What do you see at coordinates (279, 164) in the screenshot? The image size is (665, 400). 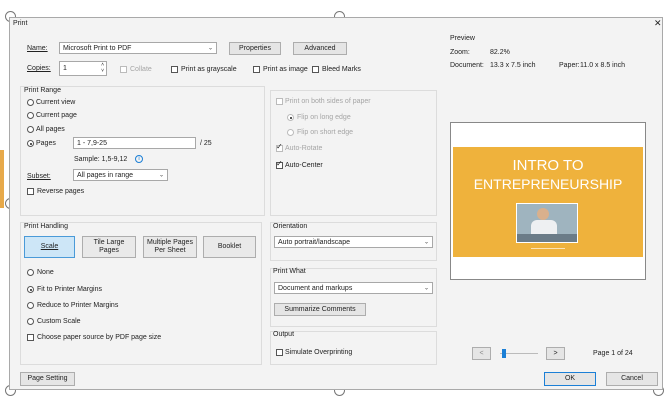 I see `auto-center-checkbox` at bounding box center [279, 164].